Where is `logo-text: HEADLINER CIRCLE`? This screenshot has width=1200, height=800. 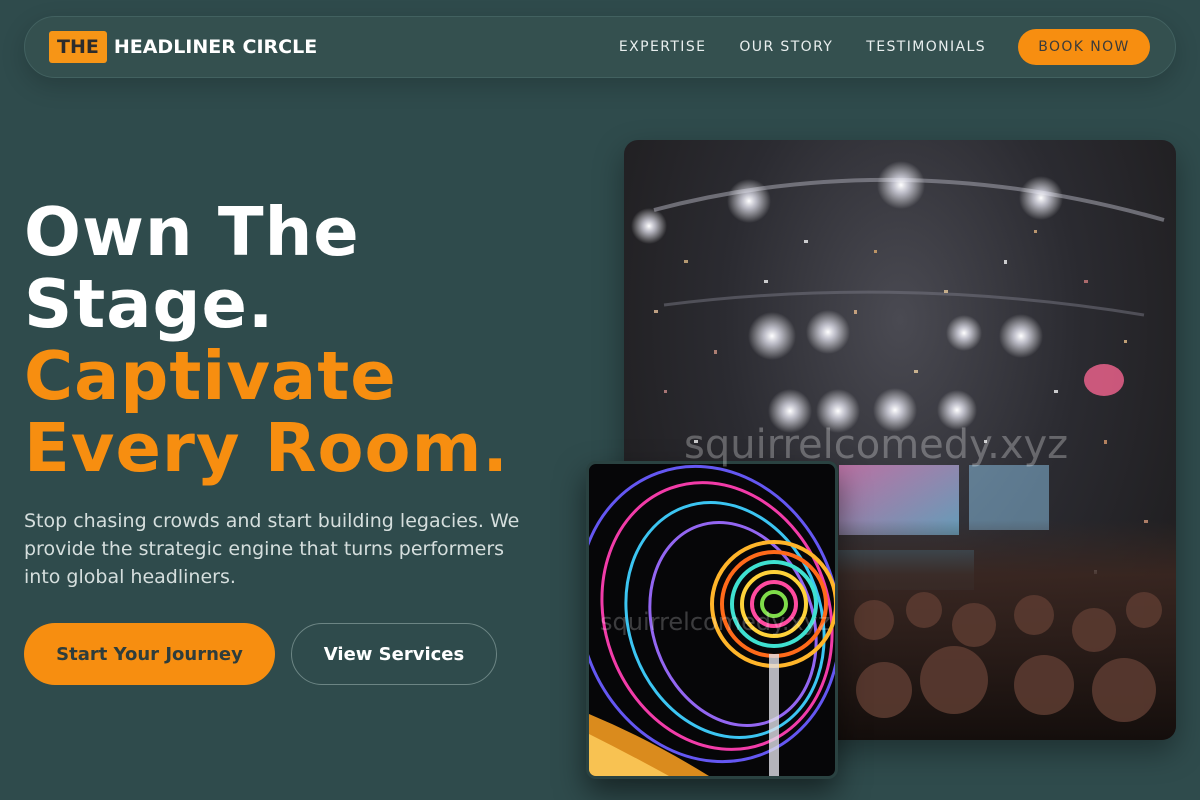
logo-text: HEADLINER CIRCLE is located at coordinates (215, 47).